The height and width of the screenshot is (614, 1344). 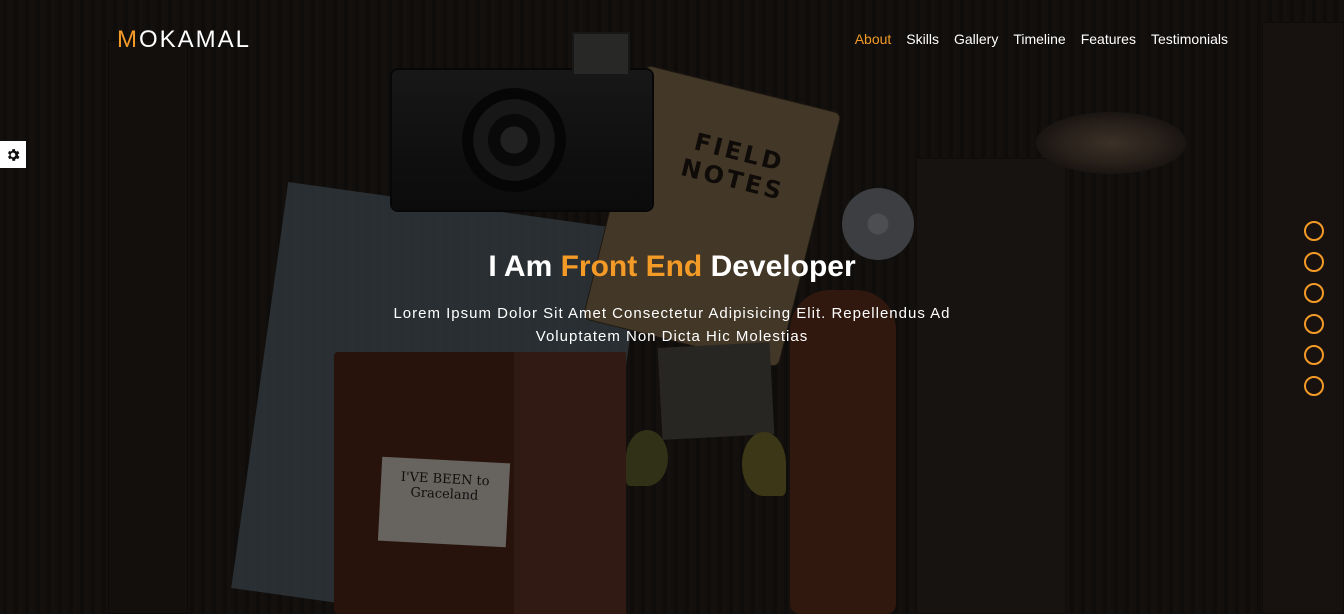 What do you see at coordinates (1108, 39) in the screenshot?
I see `nav-item-features: Features` at bounding box center [1108, 39].